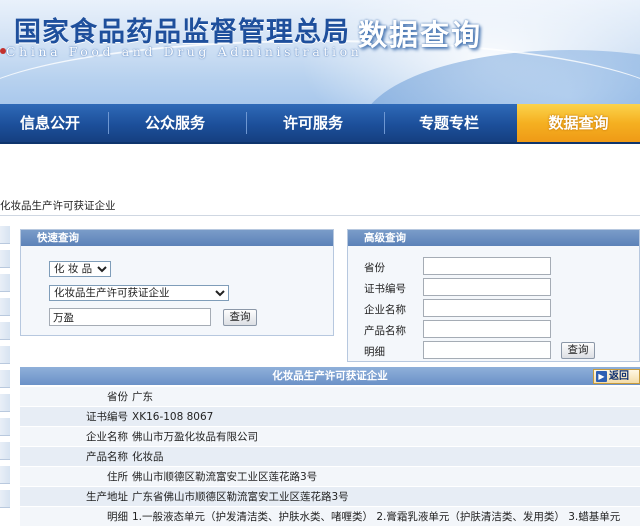 This screenshot has width=640, height=526. I want to click on result-value: 化妆品, so click(148, 457).